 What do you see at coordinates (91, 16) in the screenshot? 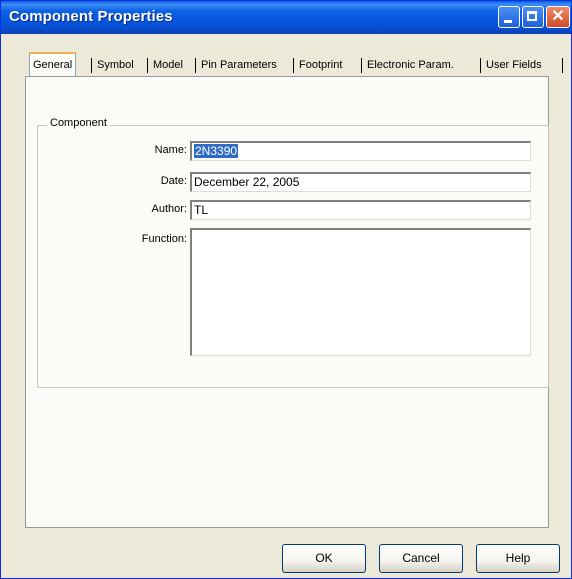
I see `window-title: Component Properties` at bounding box center [91, 16].